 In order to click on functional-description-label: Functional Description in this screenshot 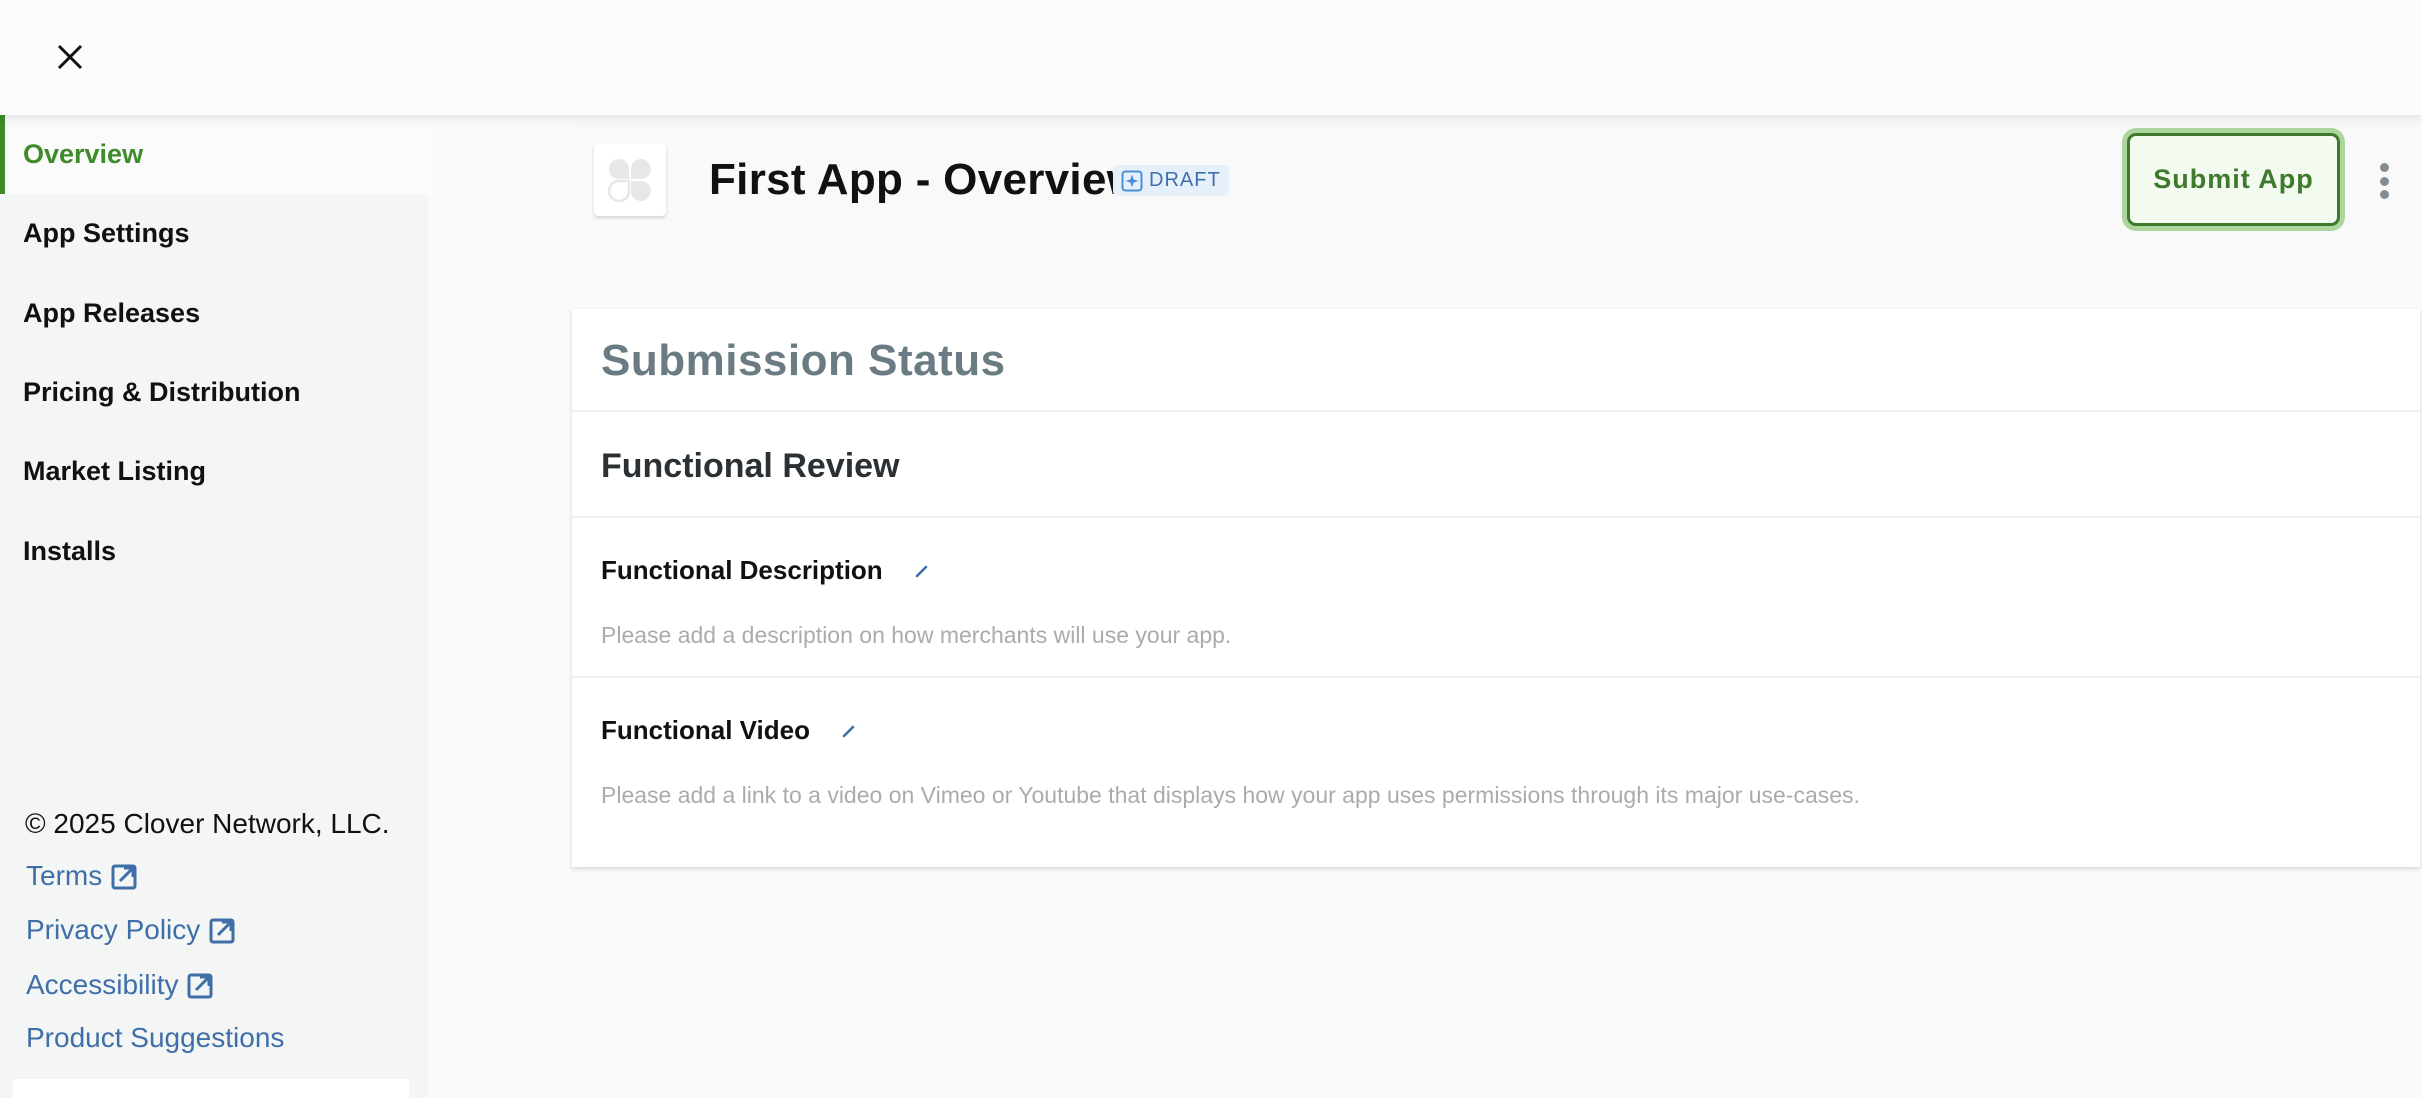, I will do `click(766, 570)`.